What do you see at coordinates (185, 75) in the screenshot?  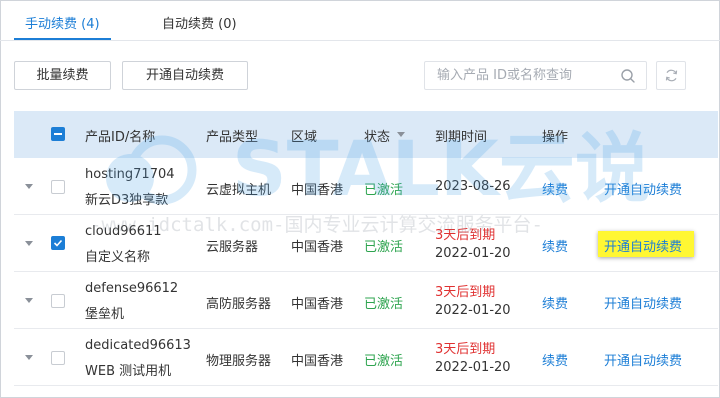 I see `enable-auto-renew-button: 开通自动续费` at bounding box center [185, 75].